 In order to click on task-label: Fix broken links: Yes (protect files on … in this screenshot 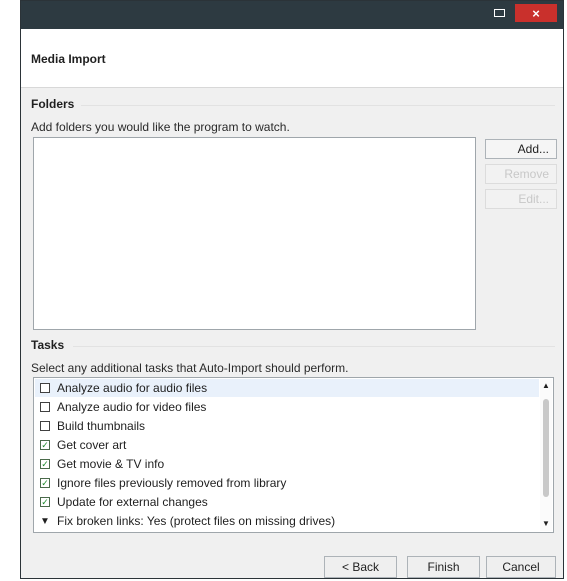, I will do `click(196, 521)`.